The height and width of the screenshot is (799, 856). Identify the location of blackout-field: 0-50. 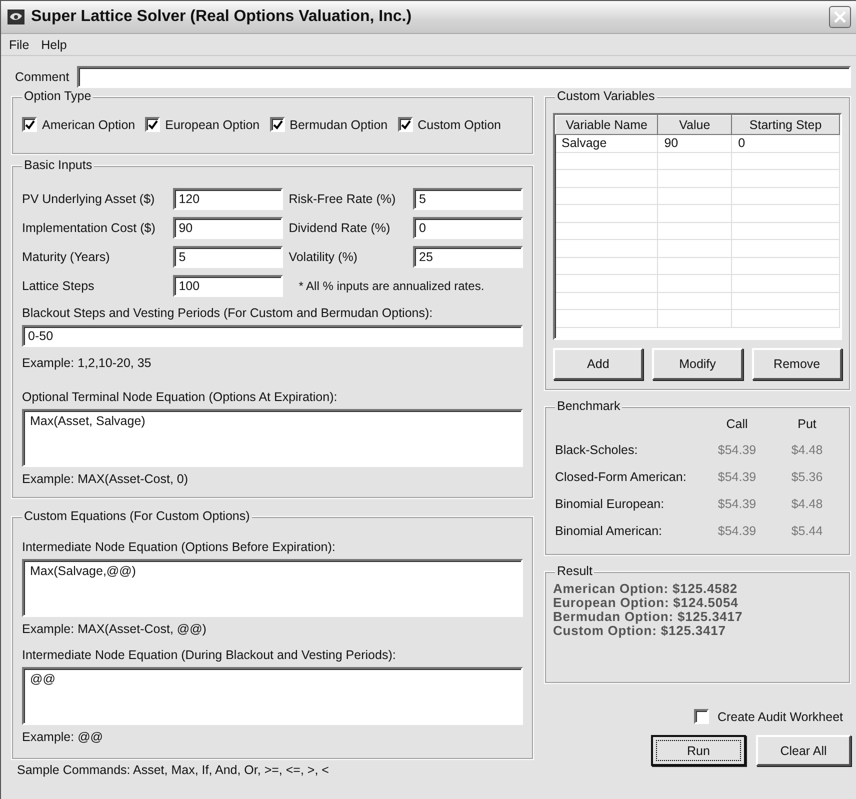
(272, 336).